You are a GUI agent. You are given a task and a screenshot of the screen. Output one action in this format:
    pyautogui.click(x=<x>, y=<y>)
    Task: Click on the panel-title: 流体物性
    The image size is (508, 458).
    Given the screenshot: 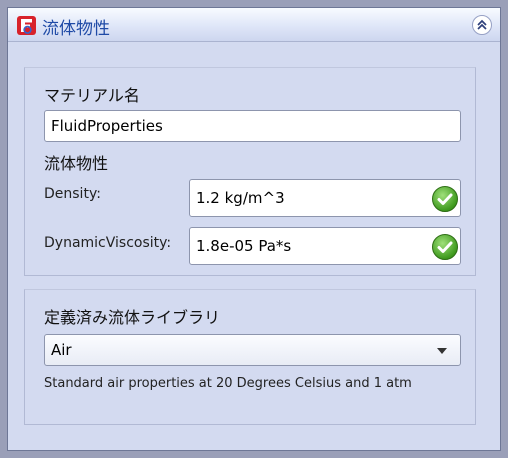 What is the action you would take?
    pyautogui.click(x=76, y=29)
    